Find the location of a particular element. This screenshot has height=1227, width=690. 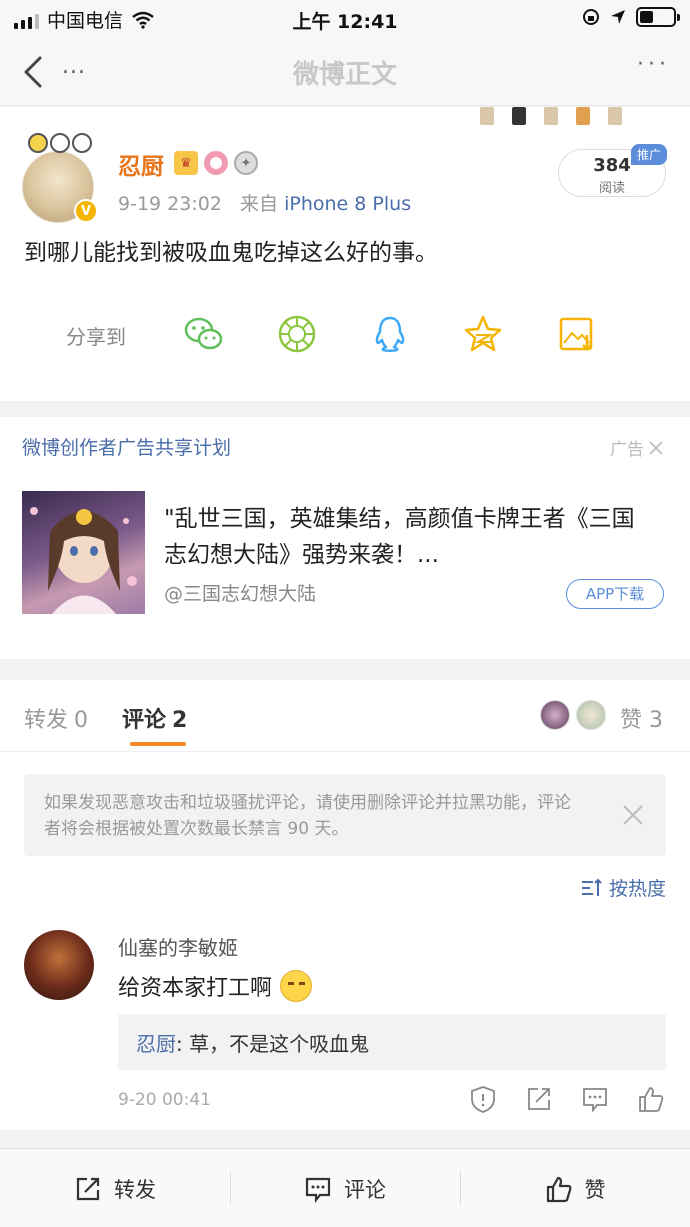

bottom-action-bar: 转发 评论 赞 is located at coordinates (345, 1187).